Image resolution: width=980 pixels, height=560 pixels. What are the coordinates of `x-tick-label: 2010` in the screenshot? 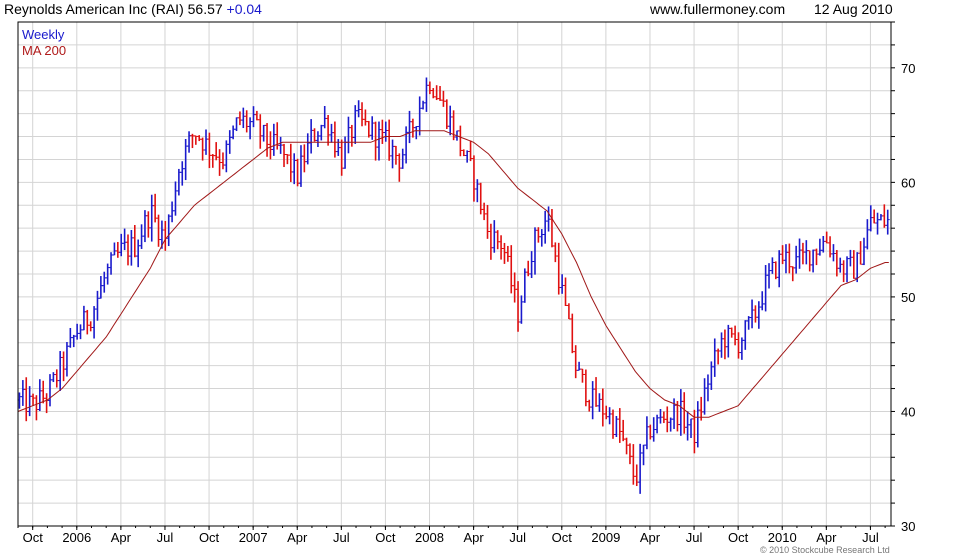 It's located at (782, 537).